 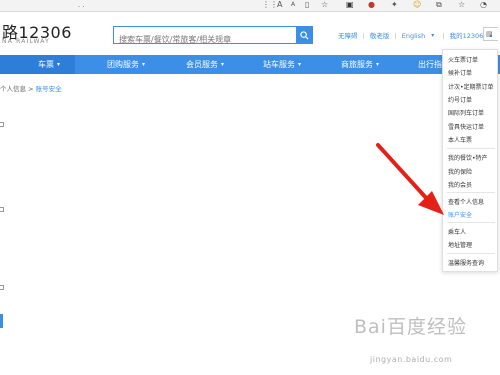 What do you see at coordinates (463, 59) in the screenshot?
I see `menu-train-ticket-orders: 火车票订单` at bounding box center [463, 59].